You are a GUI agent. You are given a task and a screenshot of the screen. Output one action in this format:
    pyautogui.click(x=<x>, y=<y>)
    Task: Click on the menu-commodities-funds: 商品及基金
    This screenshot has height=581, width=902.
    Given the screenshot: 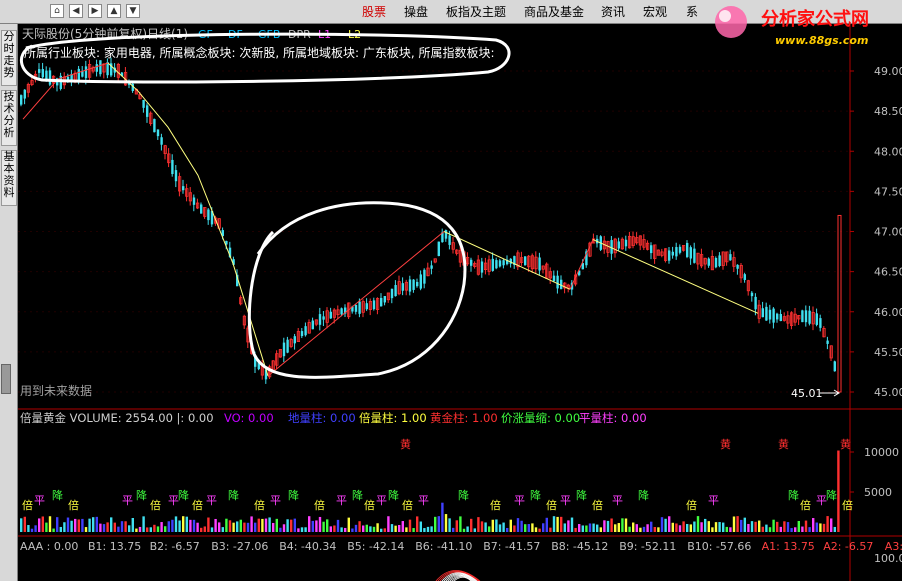 What is the action you would take?
    pyautogui.click(x=554, y=12)
    